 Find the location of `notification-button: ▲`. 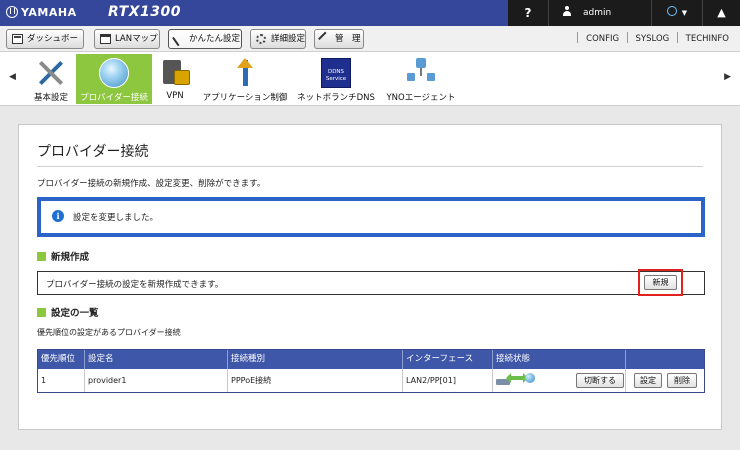

notification-button: ▲ is located at coordinates (721, 13).